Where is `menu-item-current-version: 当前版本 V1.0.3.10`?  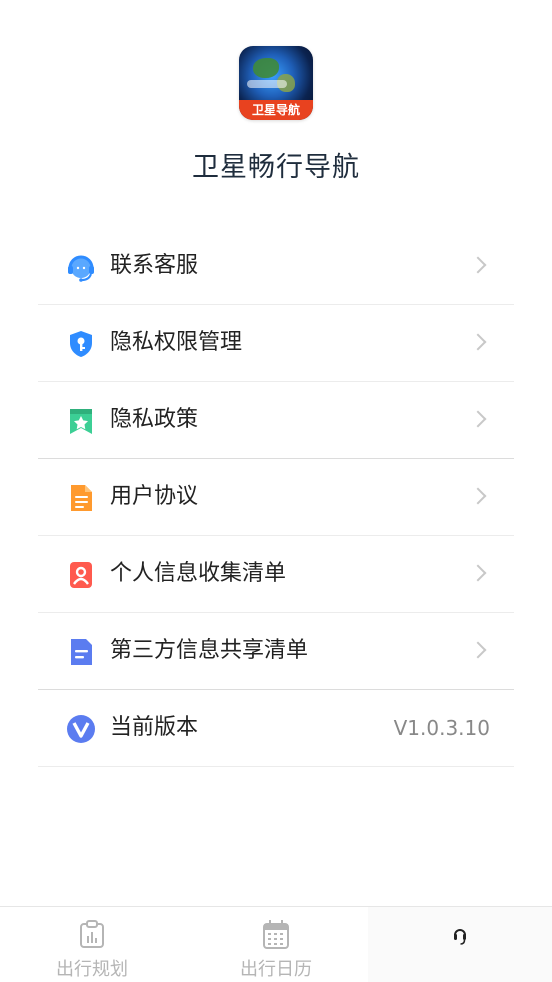
menu-item-current-version: 当前版本 V1.0.3.10 is located at coordinates (276, 728).